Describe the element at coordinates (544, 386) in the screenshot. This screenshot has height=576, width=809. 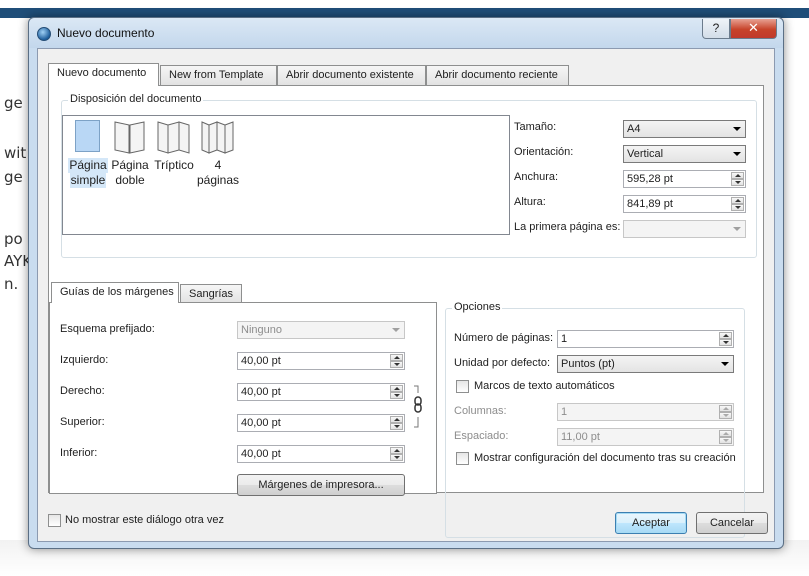
I see `auto-text-frames-label: Marcos de texto automáticos` at that location.